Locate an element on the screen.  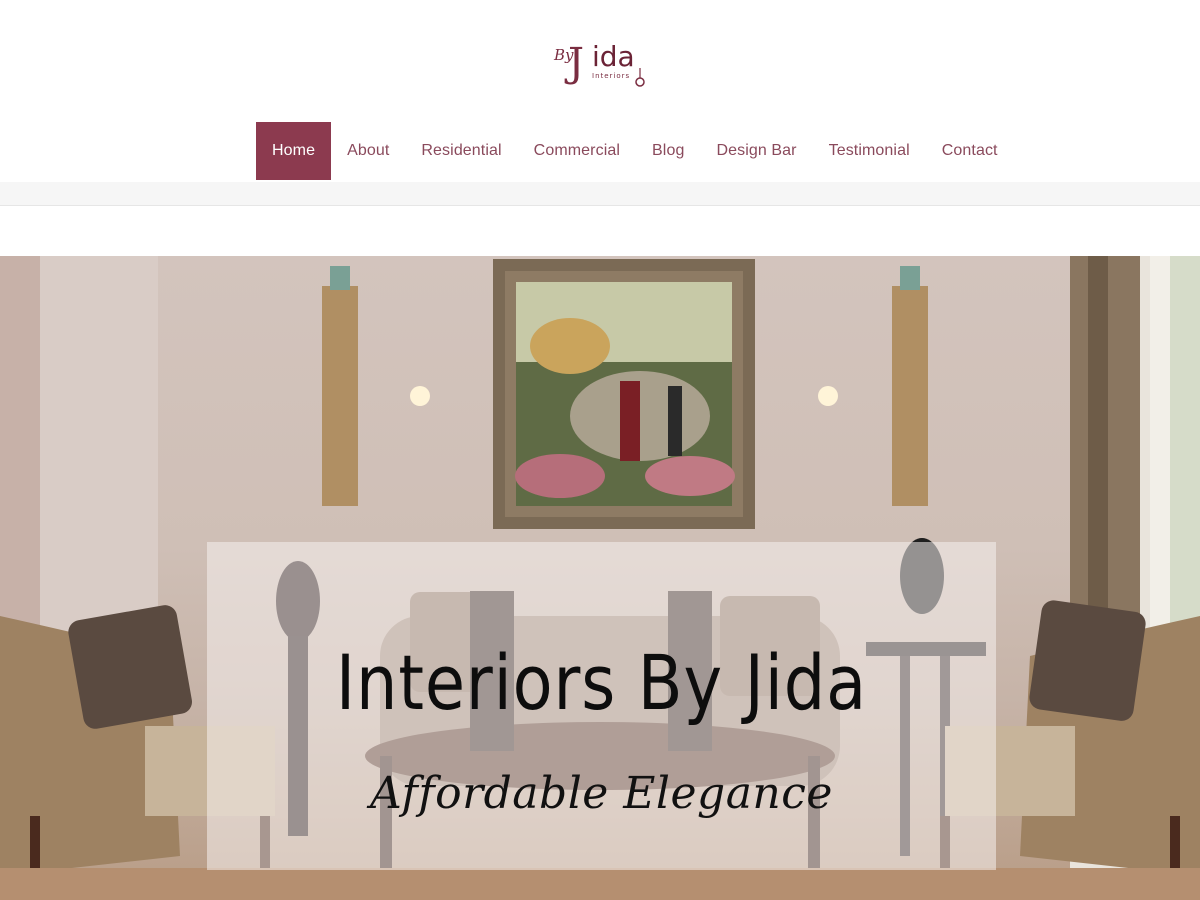
header-divider-bar is located at coordinates (600, 194).